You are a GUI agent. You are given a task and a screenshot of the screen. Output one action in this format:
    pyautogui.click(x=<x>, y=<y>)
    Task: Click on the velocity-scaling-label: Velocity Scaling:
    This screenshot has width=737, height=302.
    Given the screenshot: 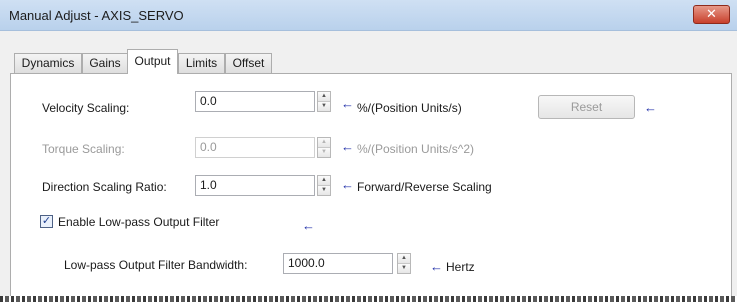 What is the action you would take?
    pyautogui.click(x=86, y=108)
    